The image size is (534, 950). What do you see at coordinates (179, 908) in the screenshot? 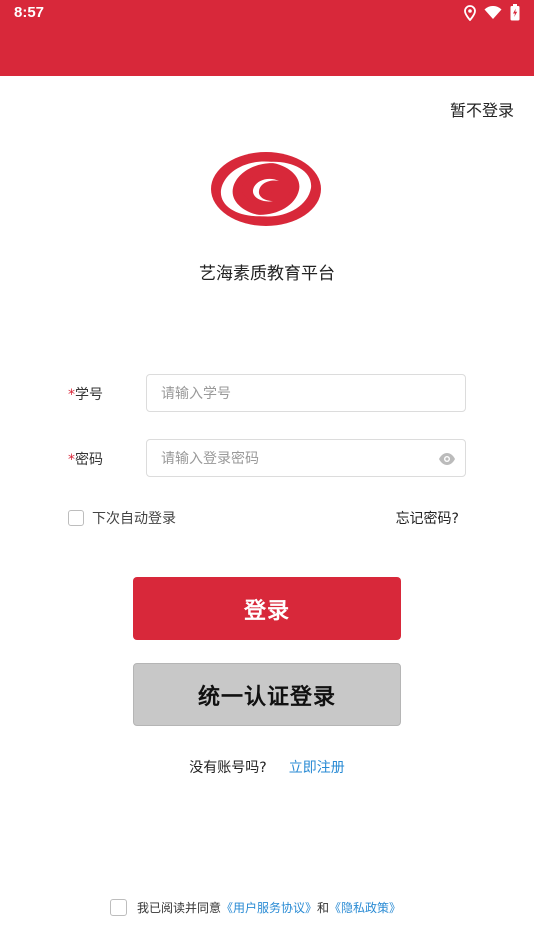
I see `agreement-prefix: 我已阅读并同意` at bounding box center [179, 908].